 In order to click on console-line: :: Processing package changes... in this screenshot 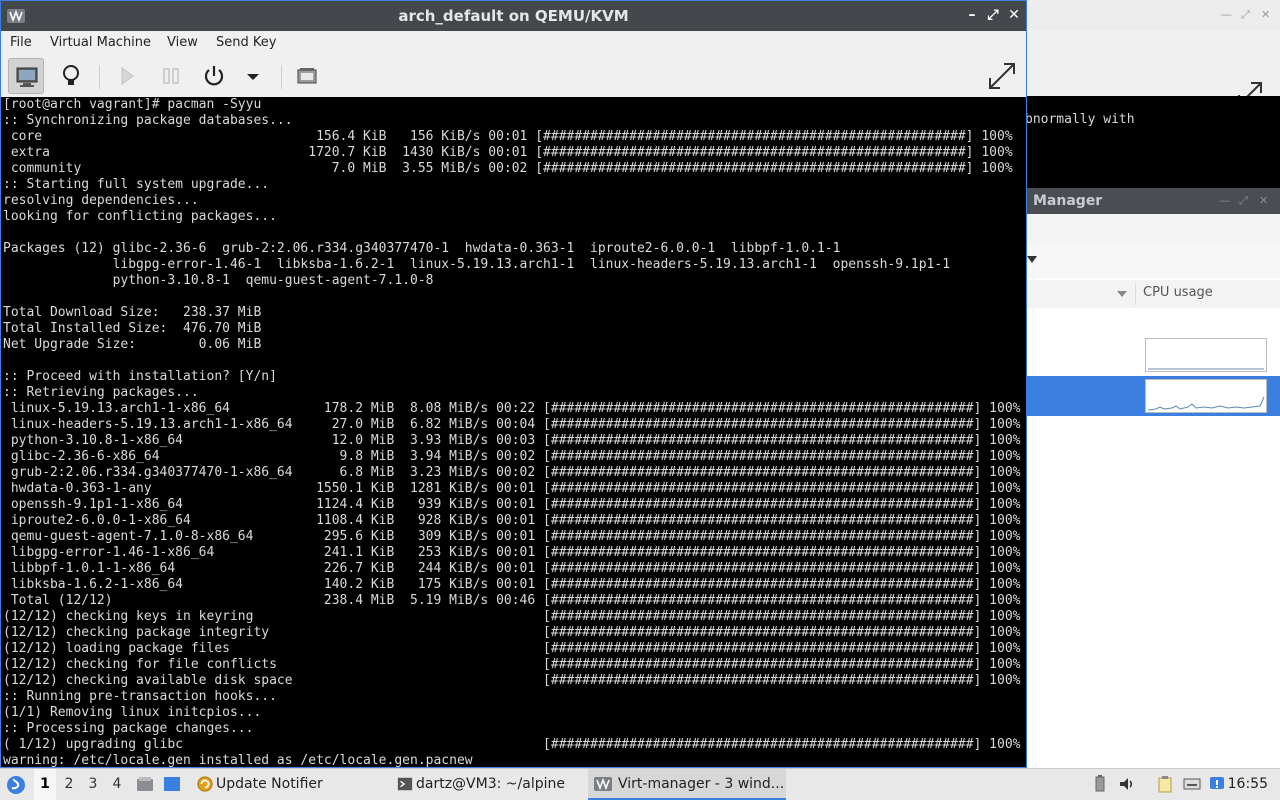, I will do `click(128, 728)`.